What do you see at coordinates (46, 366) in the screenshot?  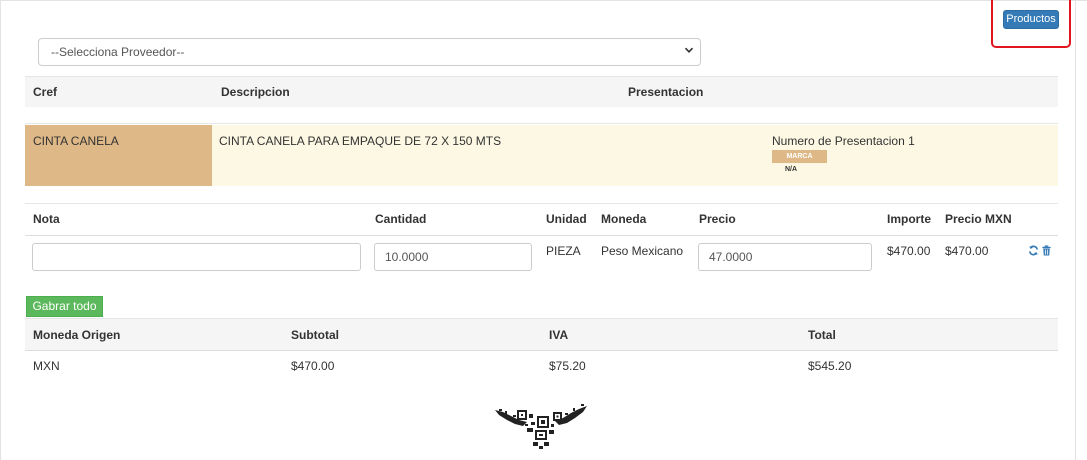 I see `moneda-origen-value: MXN` at bounding box center [46, 366].